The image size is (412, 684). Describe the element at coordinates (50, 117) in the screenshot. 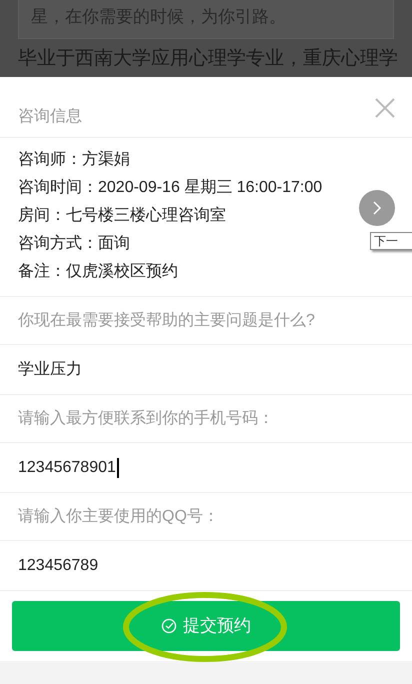

I see `sheet-title: 咨询信息` at that location.